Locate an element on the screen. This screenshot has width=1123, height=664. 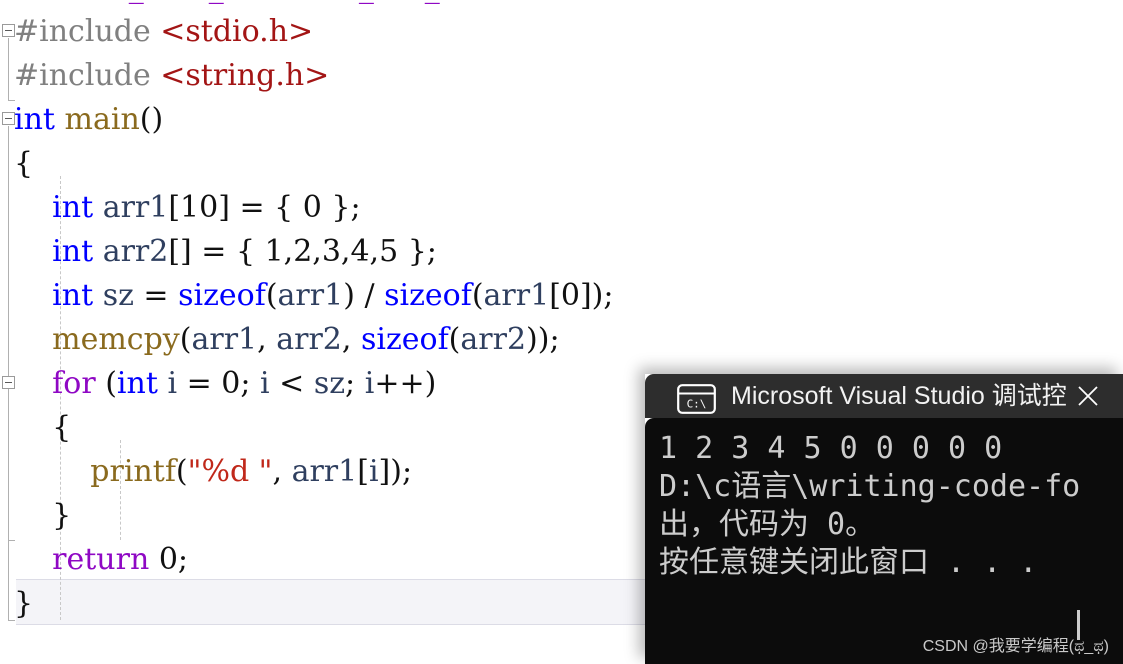
console-cmd-icon: C:\ is located at coordinates (696, 399).